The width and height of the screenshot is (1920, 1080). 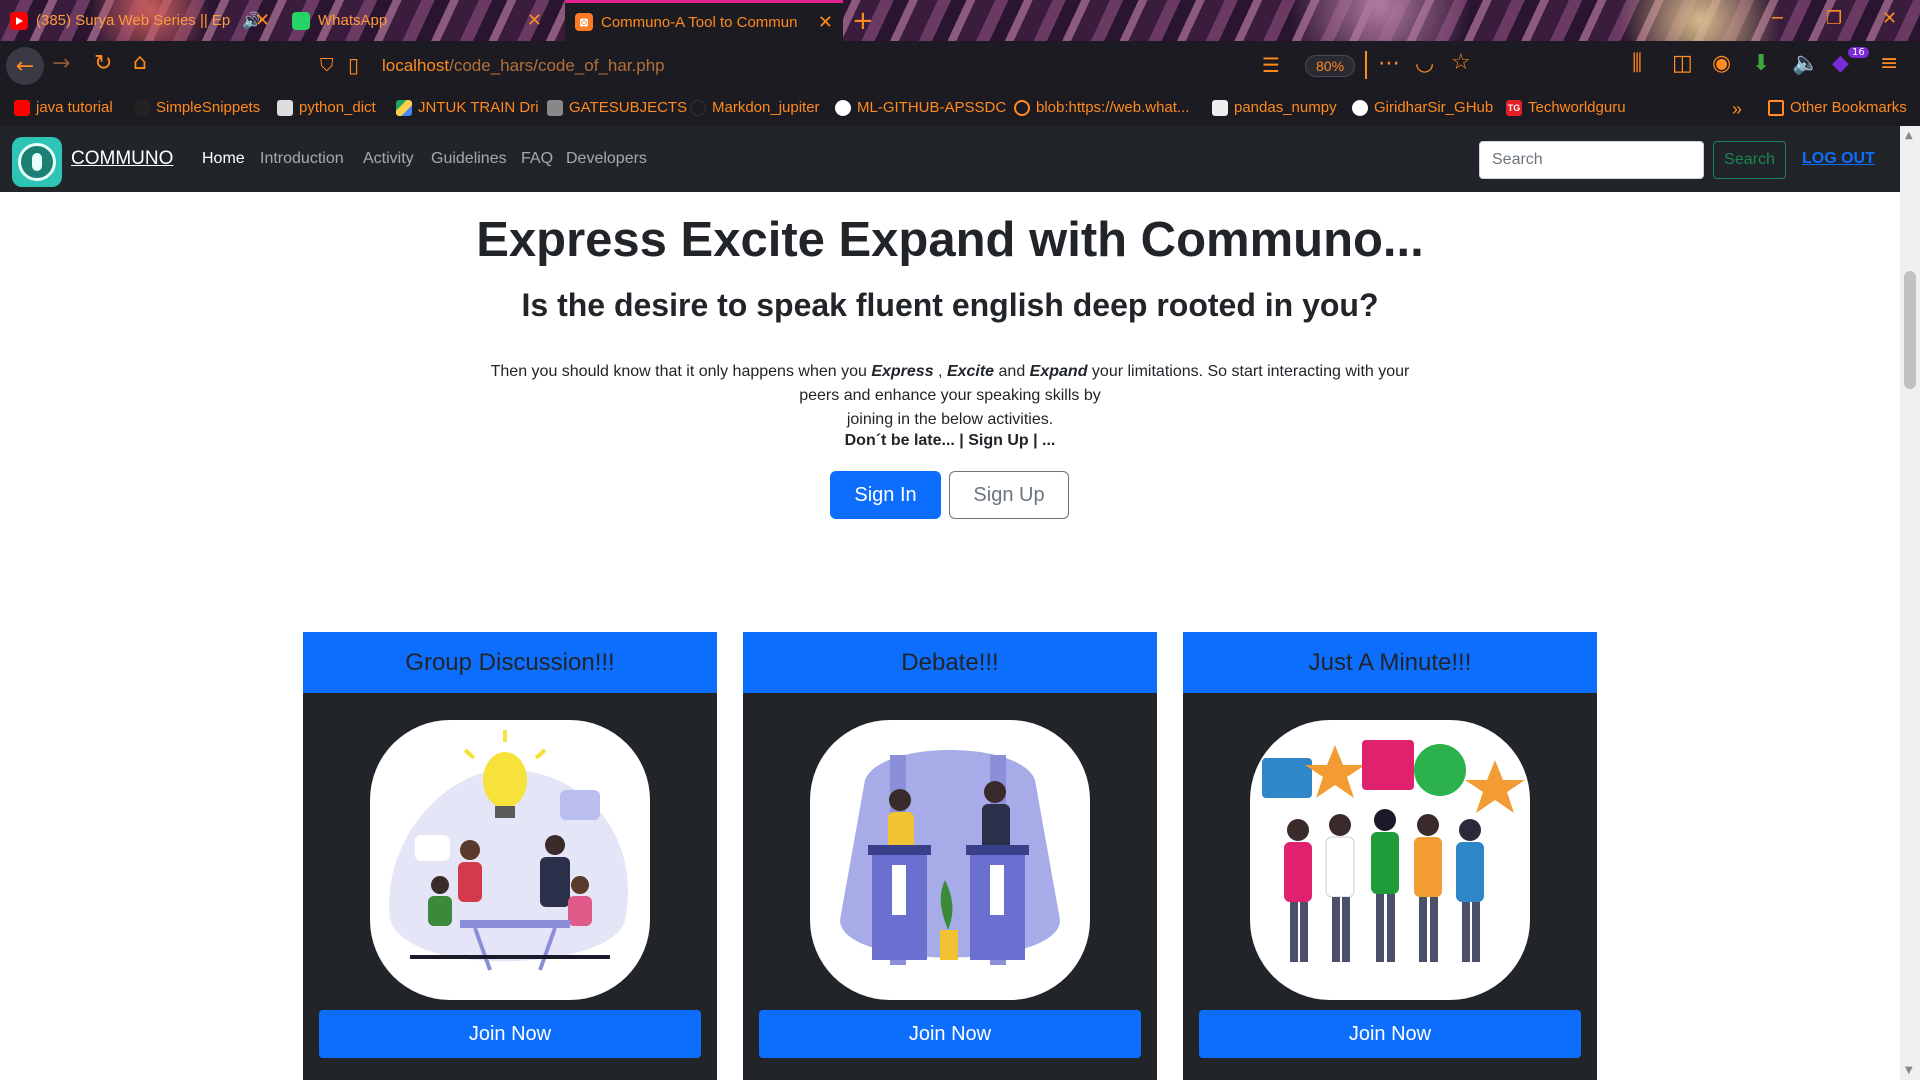 What do you see at coordinates (1848, 107) in the screenshot?
I see `bookmark-label: Other Bookmarks` at bounding box center [1848, 107].